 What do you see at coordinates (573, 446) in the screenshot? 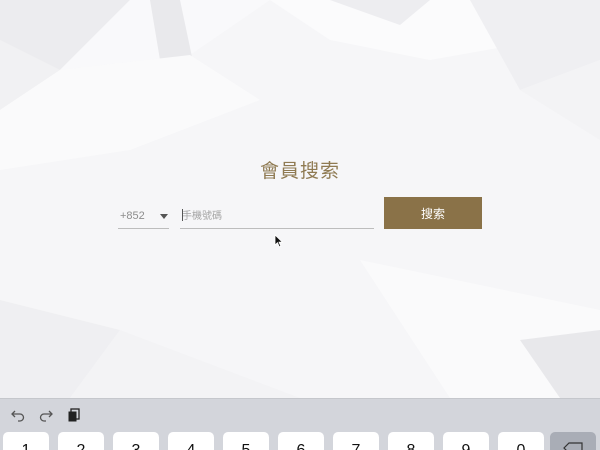
I see `delete-icon` at bounding box center [573, 446].